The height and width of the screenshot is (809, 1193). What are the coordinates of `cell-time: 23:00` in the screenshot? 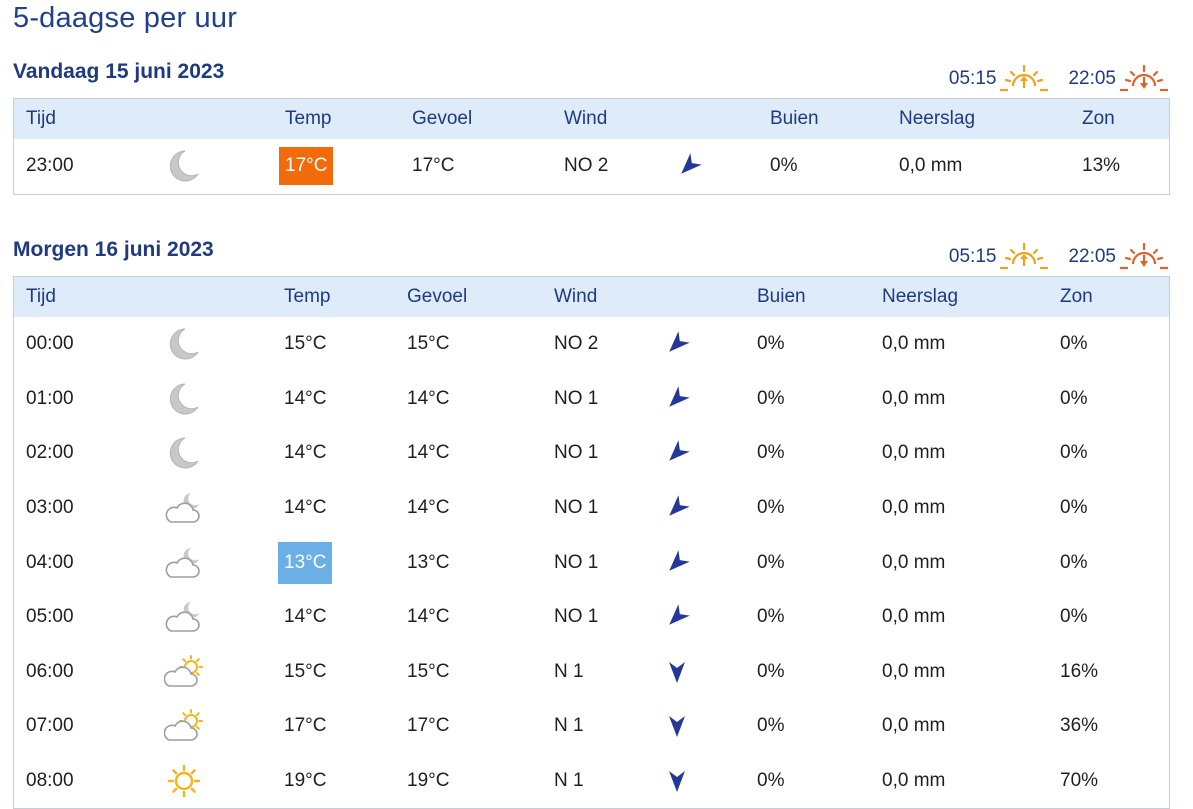 It's located at (50, 166).